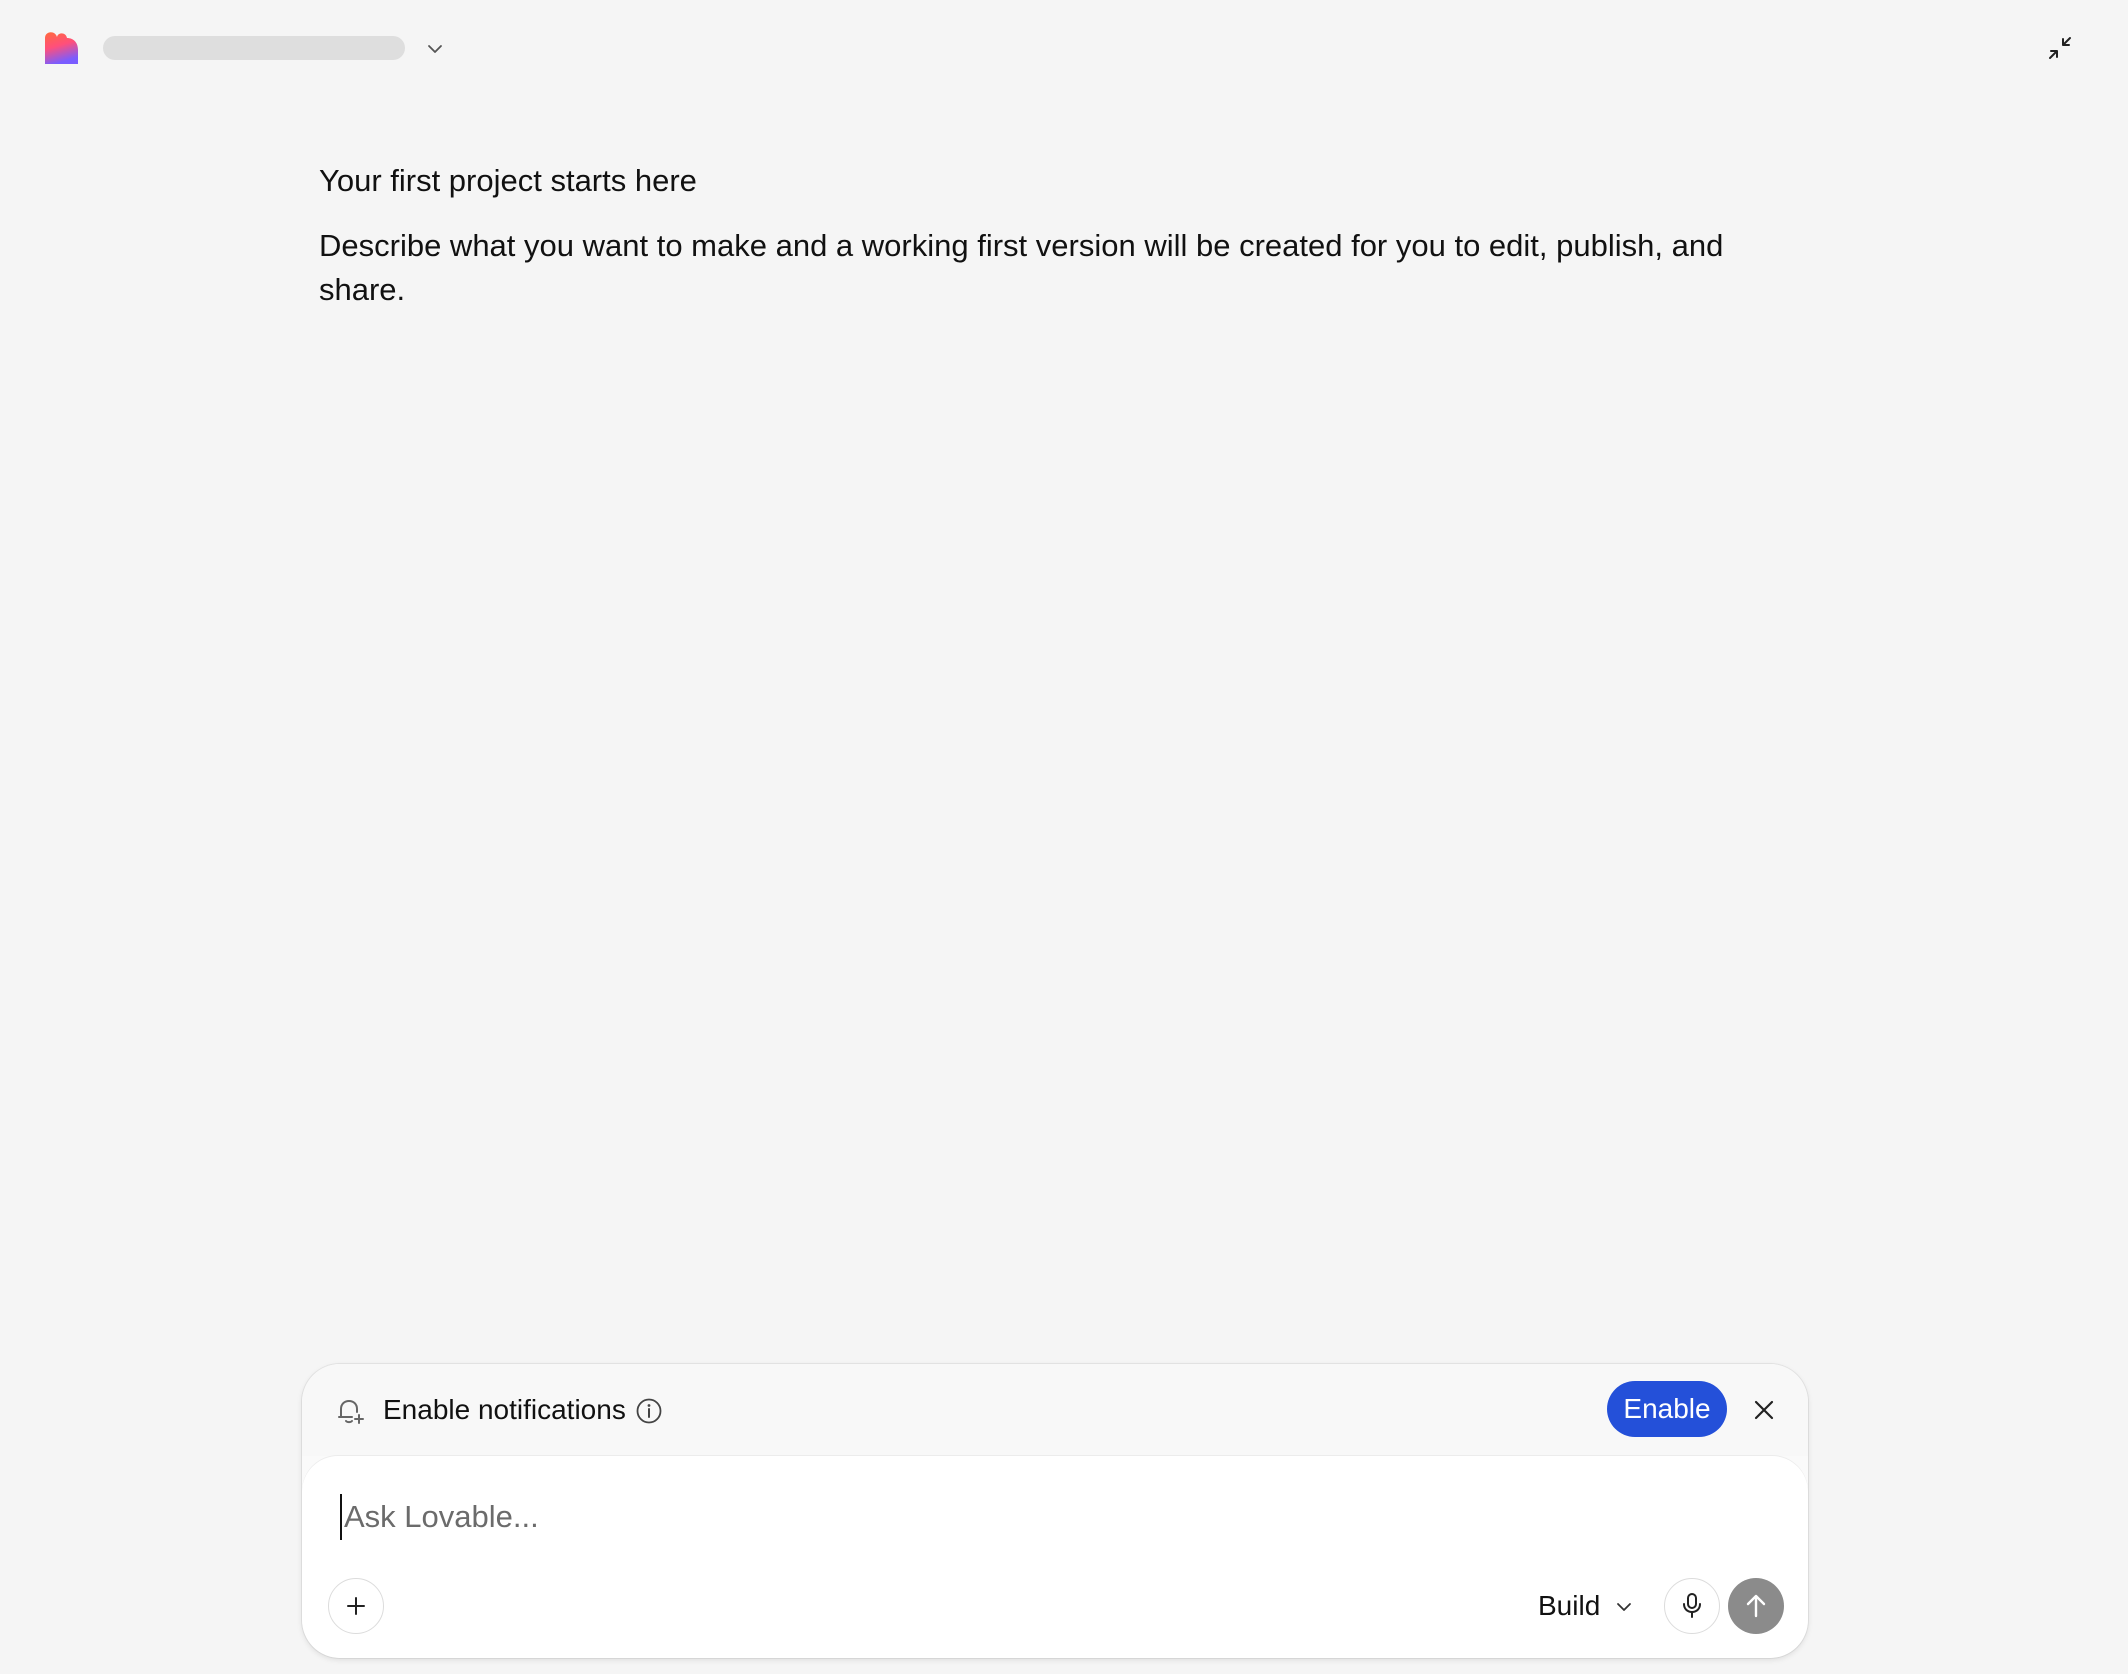 This screenshot has width=2128, height=1674. I want to click on voice-input-button, so click(1692, 1606).